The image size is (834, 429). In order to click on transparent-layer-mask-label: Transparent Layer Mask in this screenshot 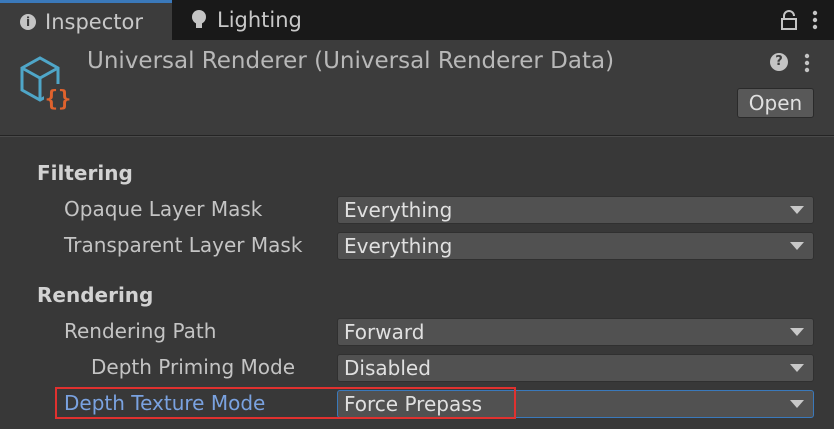, I will do `click(183, 245)`.